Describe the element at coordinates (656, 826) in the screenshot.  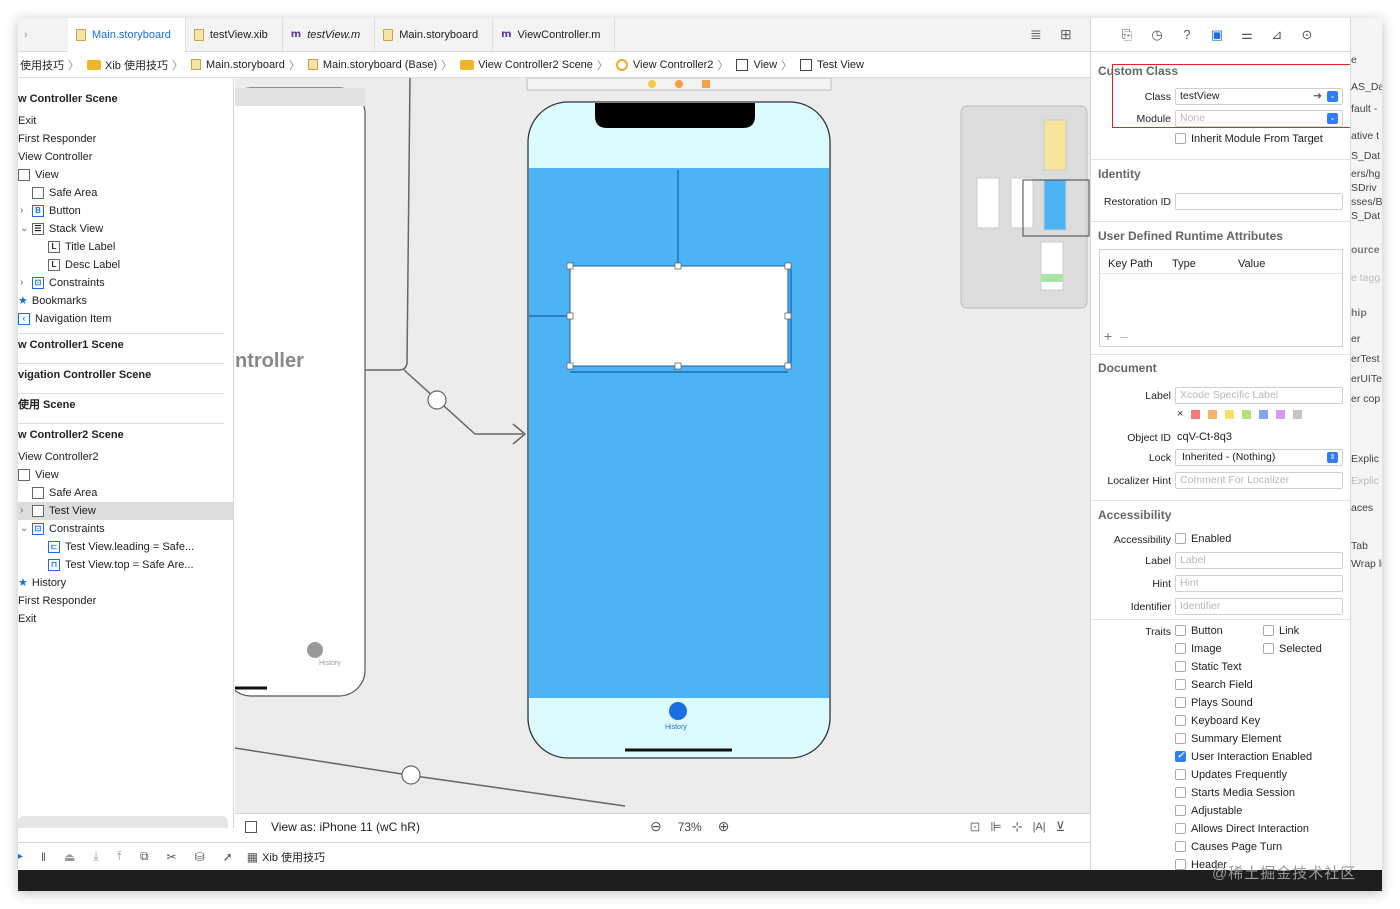
I see `zoom-out-icon: ⊖` at that location.